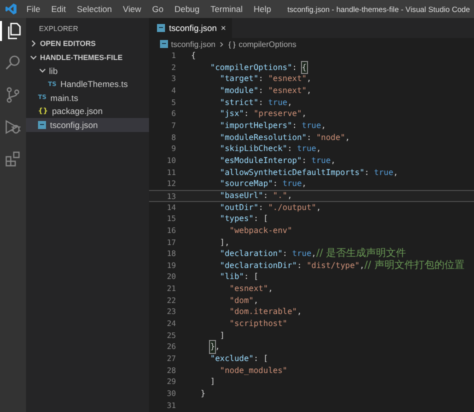  What do you see at coordinates (224, 242) in the screenshot?
I see `code-line: ],` at bounding box center [224, 242].